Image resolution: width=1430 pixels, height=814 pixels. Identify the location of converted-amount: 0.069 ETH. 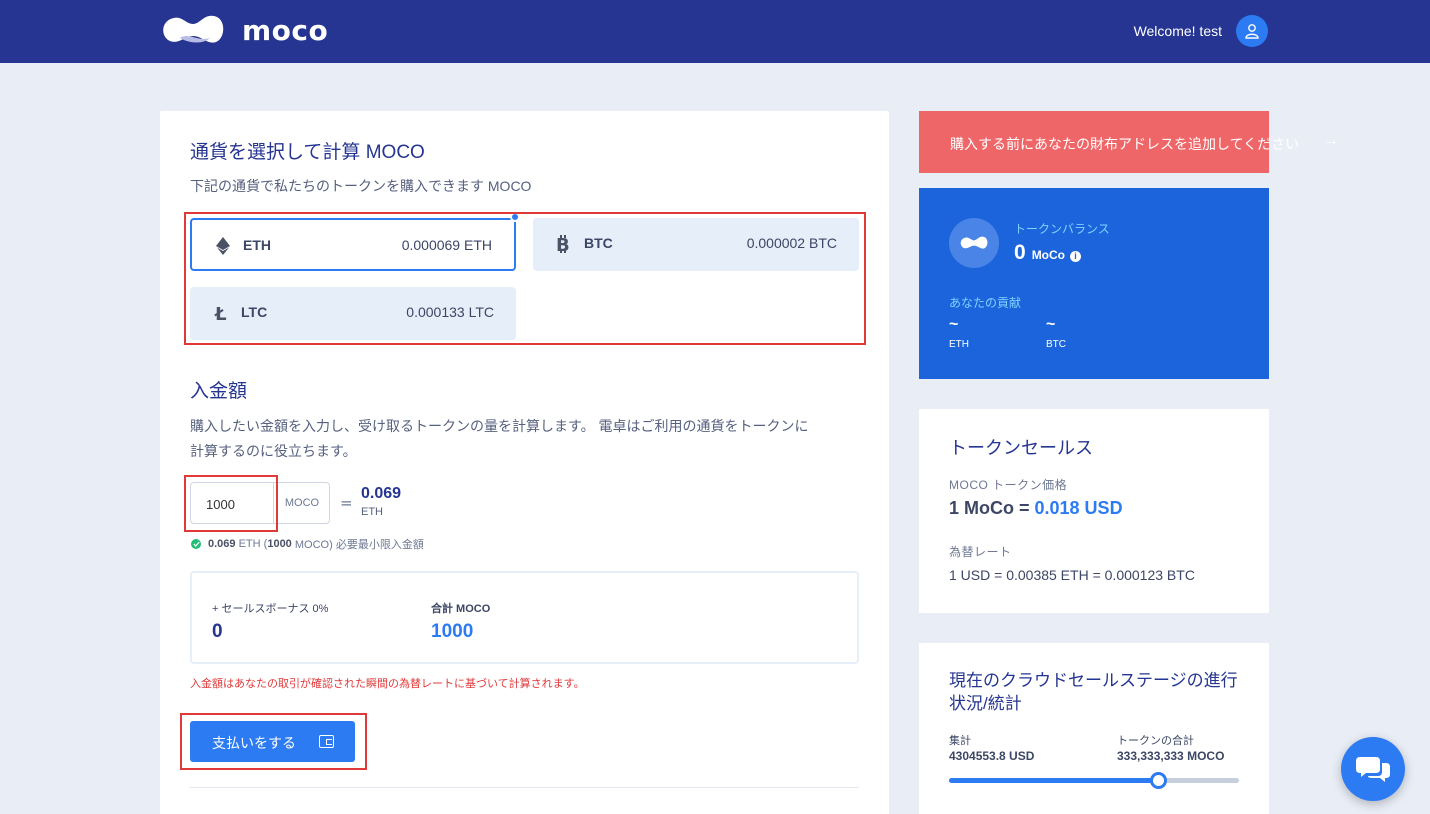
(381, 501).